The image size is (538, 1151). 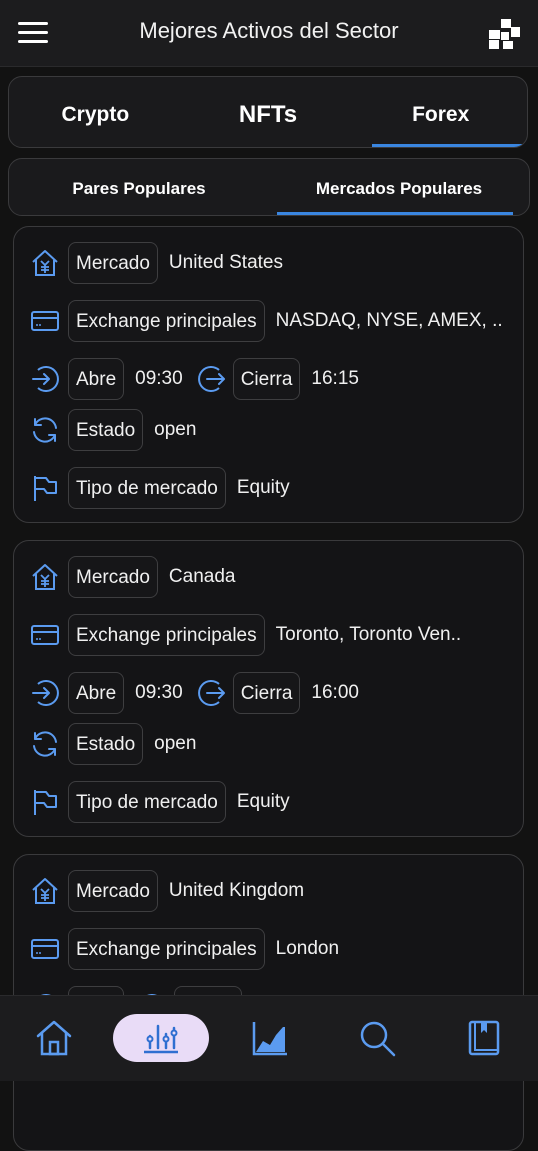 What do you see at coordinates (236, 890) in the screenshot?
I see `market-value: United Kingdom` at bounding box center [236, 890].